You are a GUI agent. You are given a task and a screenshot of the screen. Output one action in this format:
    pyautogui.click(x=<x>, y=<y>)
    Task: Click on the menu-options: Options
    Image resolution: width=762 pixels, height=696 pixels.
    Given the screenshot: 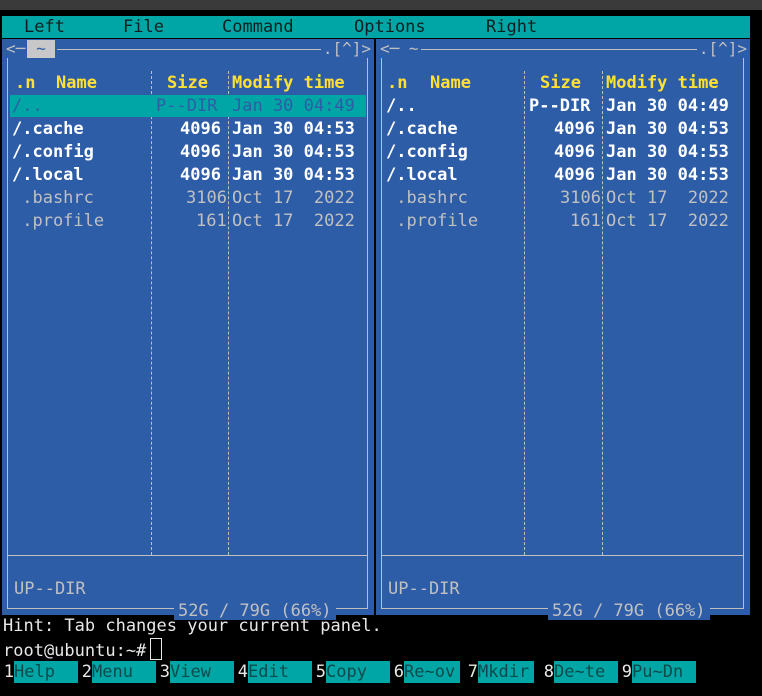 What is the action you would take?
    pyautogui.click(x=390, y=27)
    